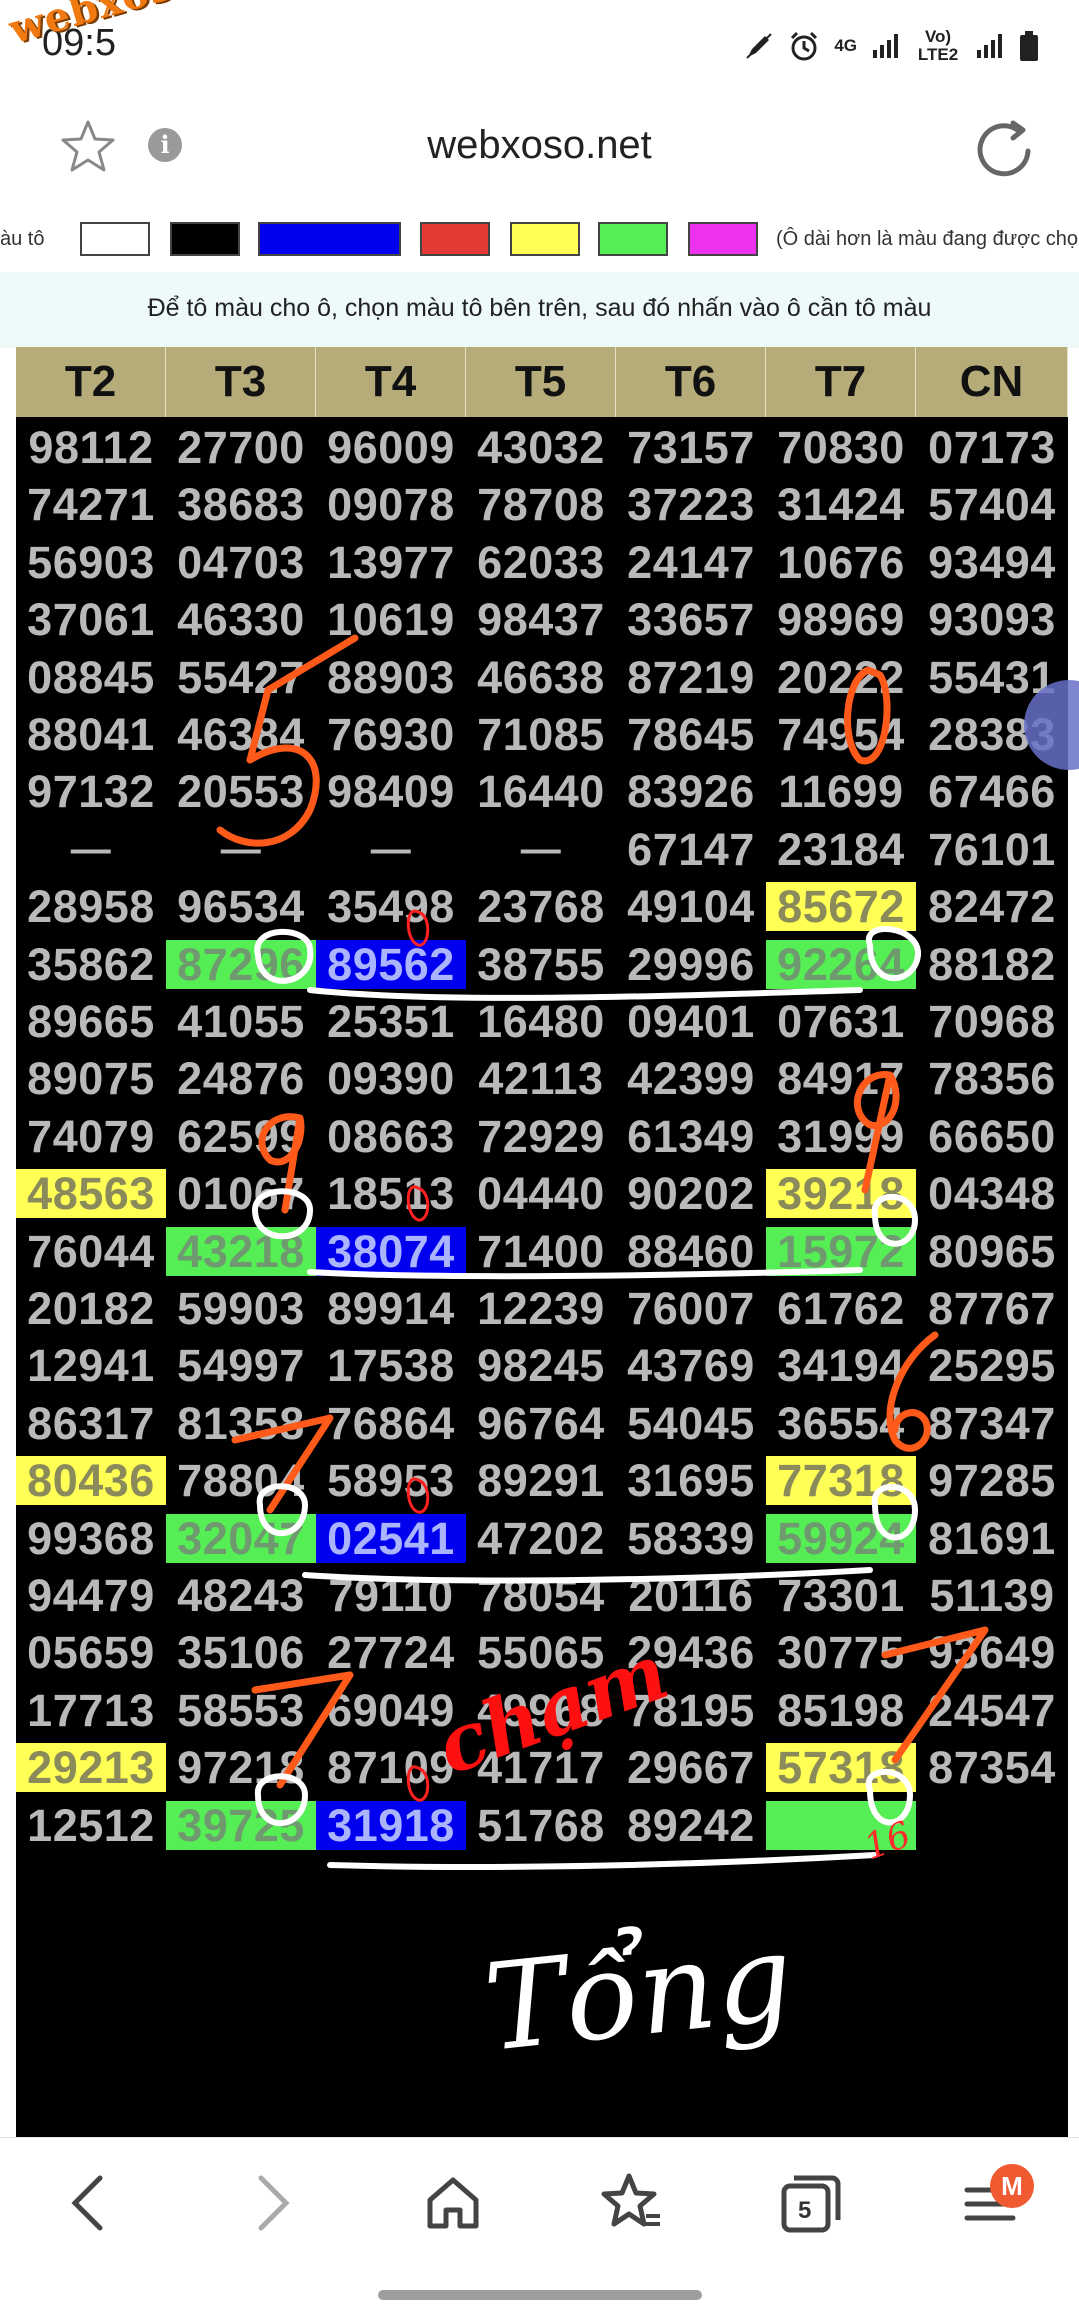  I want to click on table-cell: 09401, so click(691, 1021).